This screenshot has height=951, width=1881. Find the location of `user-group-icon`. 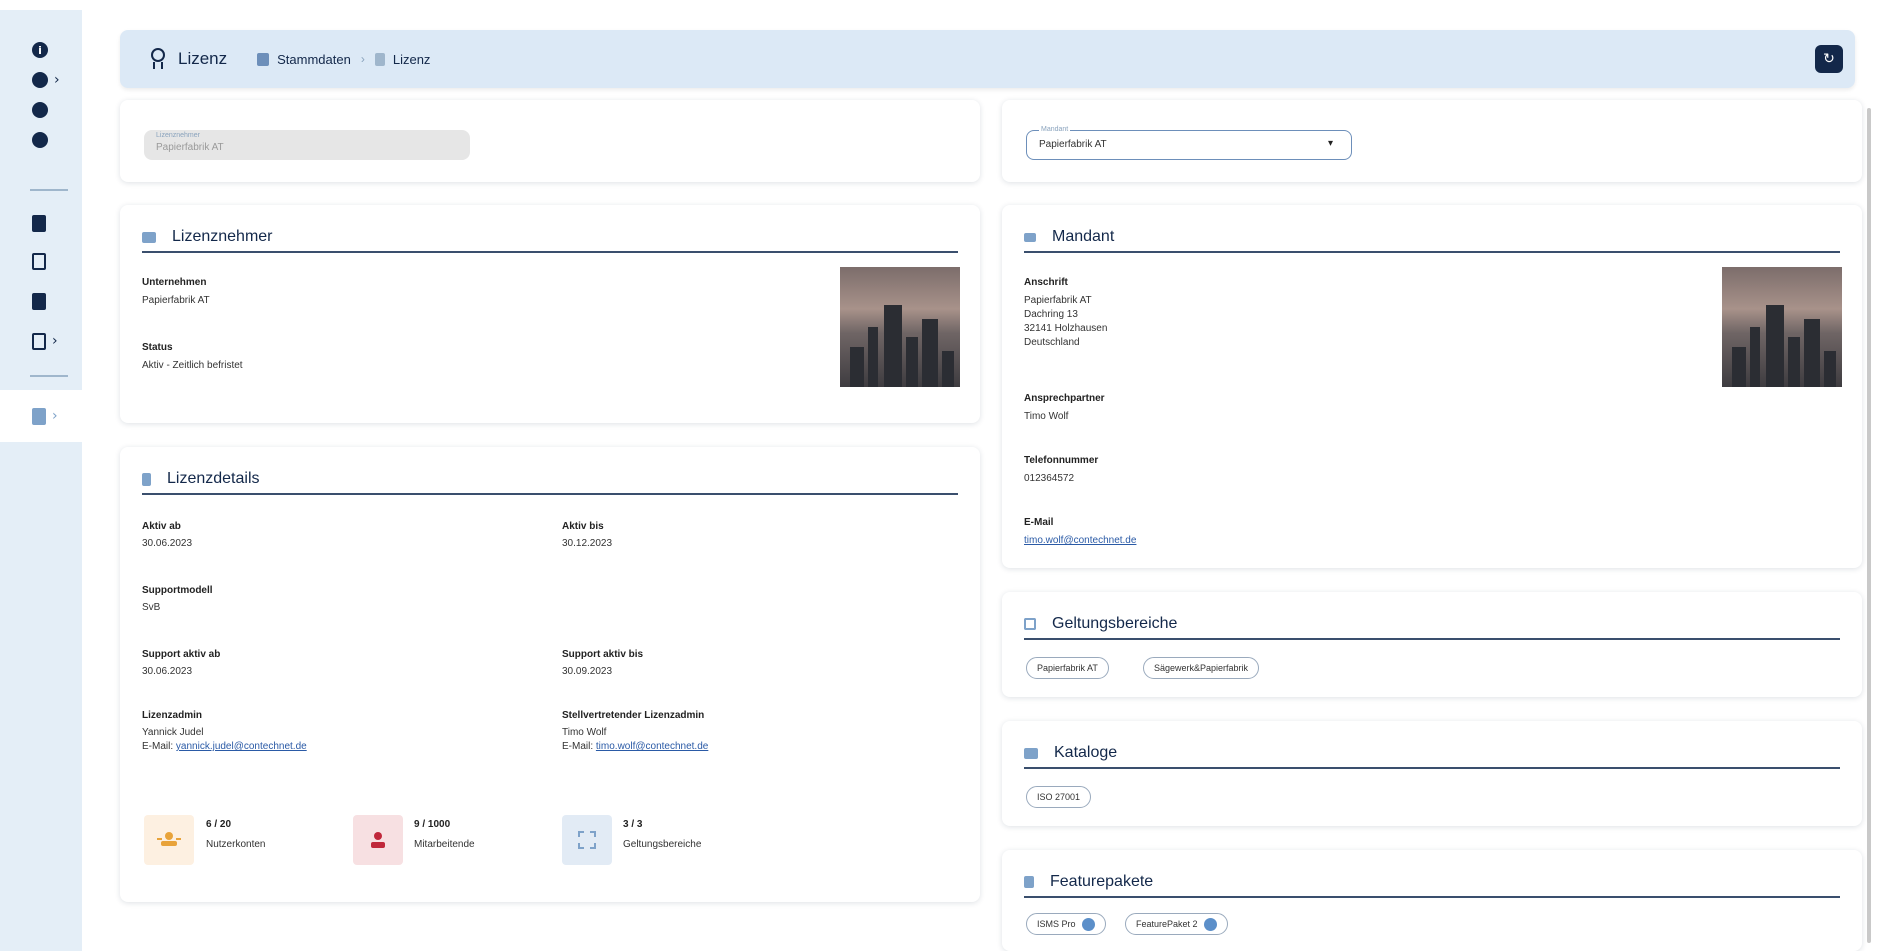

user-group-icon is located at coordinates (169, 840).